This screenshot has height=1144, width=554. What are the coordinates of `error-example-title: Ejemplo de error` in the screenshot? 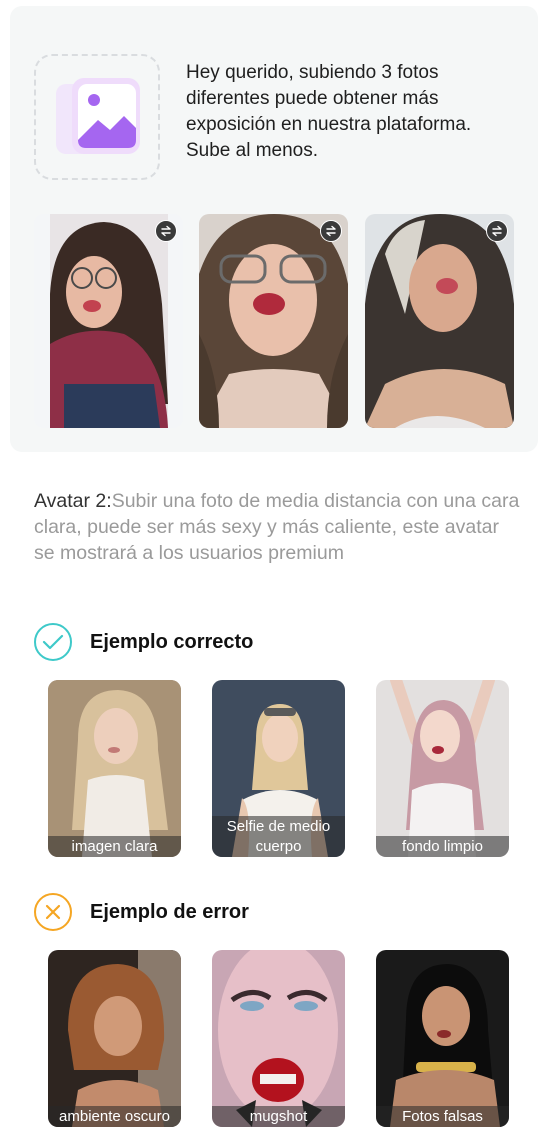 It's located at (169, 911).